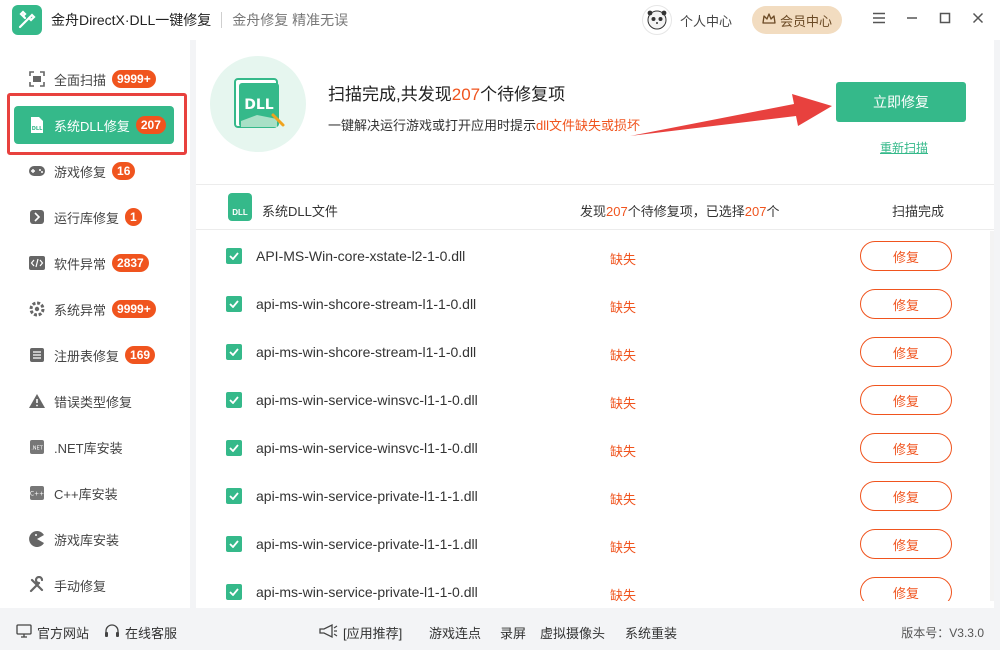 Image resolution: width=1000 pixels, height=650 pixels. Describe the element at coordinates (918, 211) in the screenshot. I see `scan-status: 扫描完成` at that location.